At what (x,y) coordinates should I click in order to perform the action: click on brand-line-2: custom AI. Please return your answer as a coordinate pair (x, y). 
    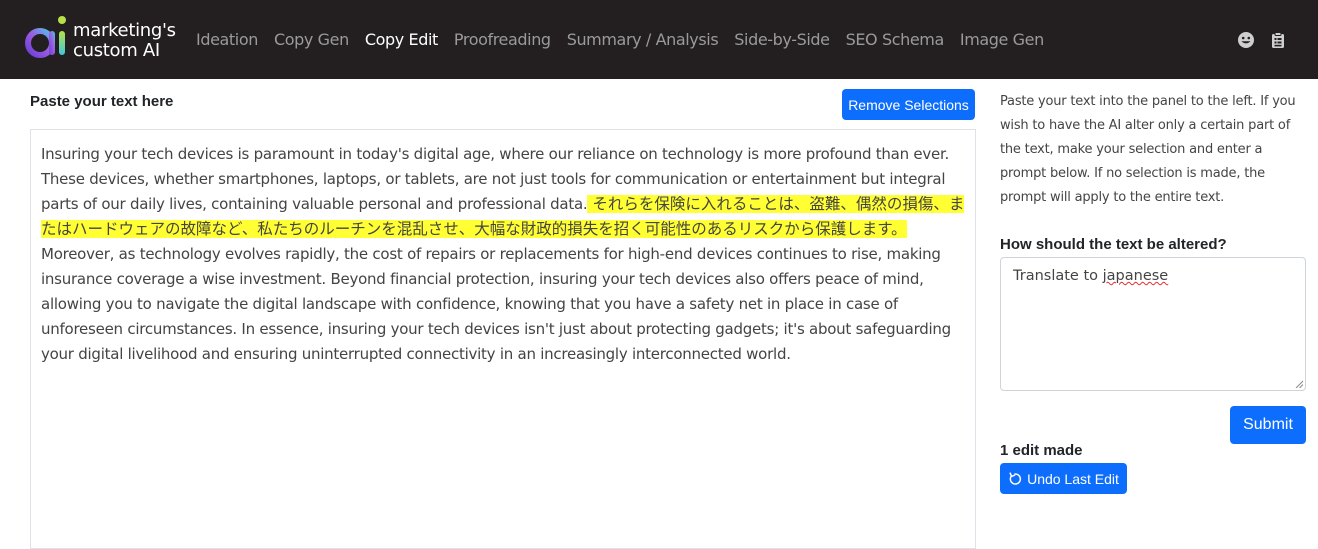
    Looking at the image, I should click on (116, 50).